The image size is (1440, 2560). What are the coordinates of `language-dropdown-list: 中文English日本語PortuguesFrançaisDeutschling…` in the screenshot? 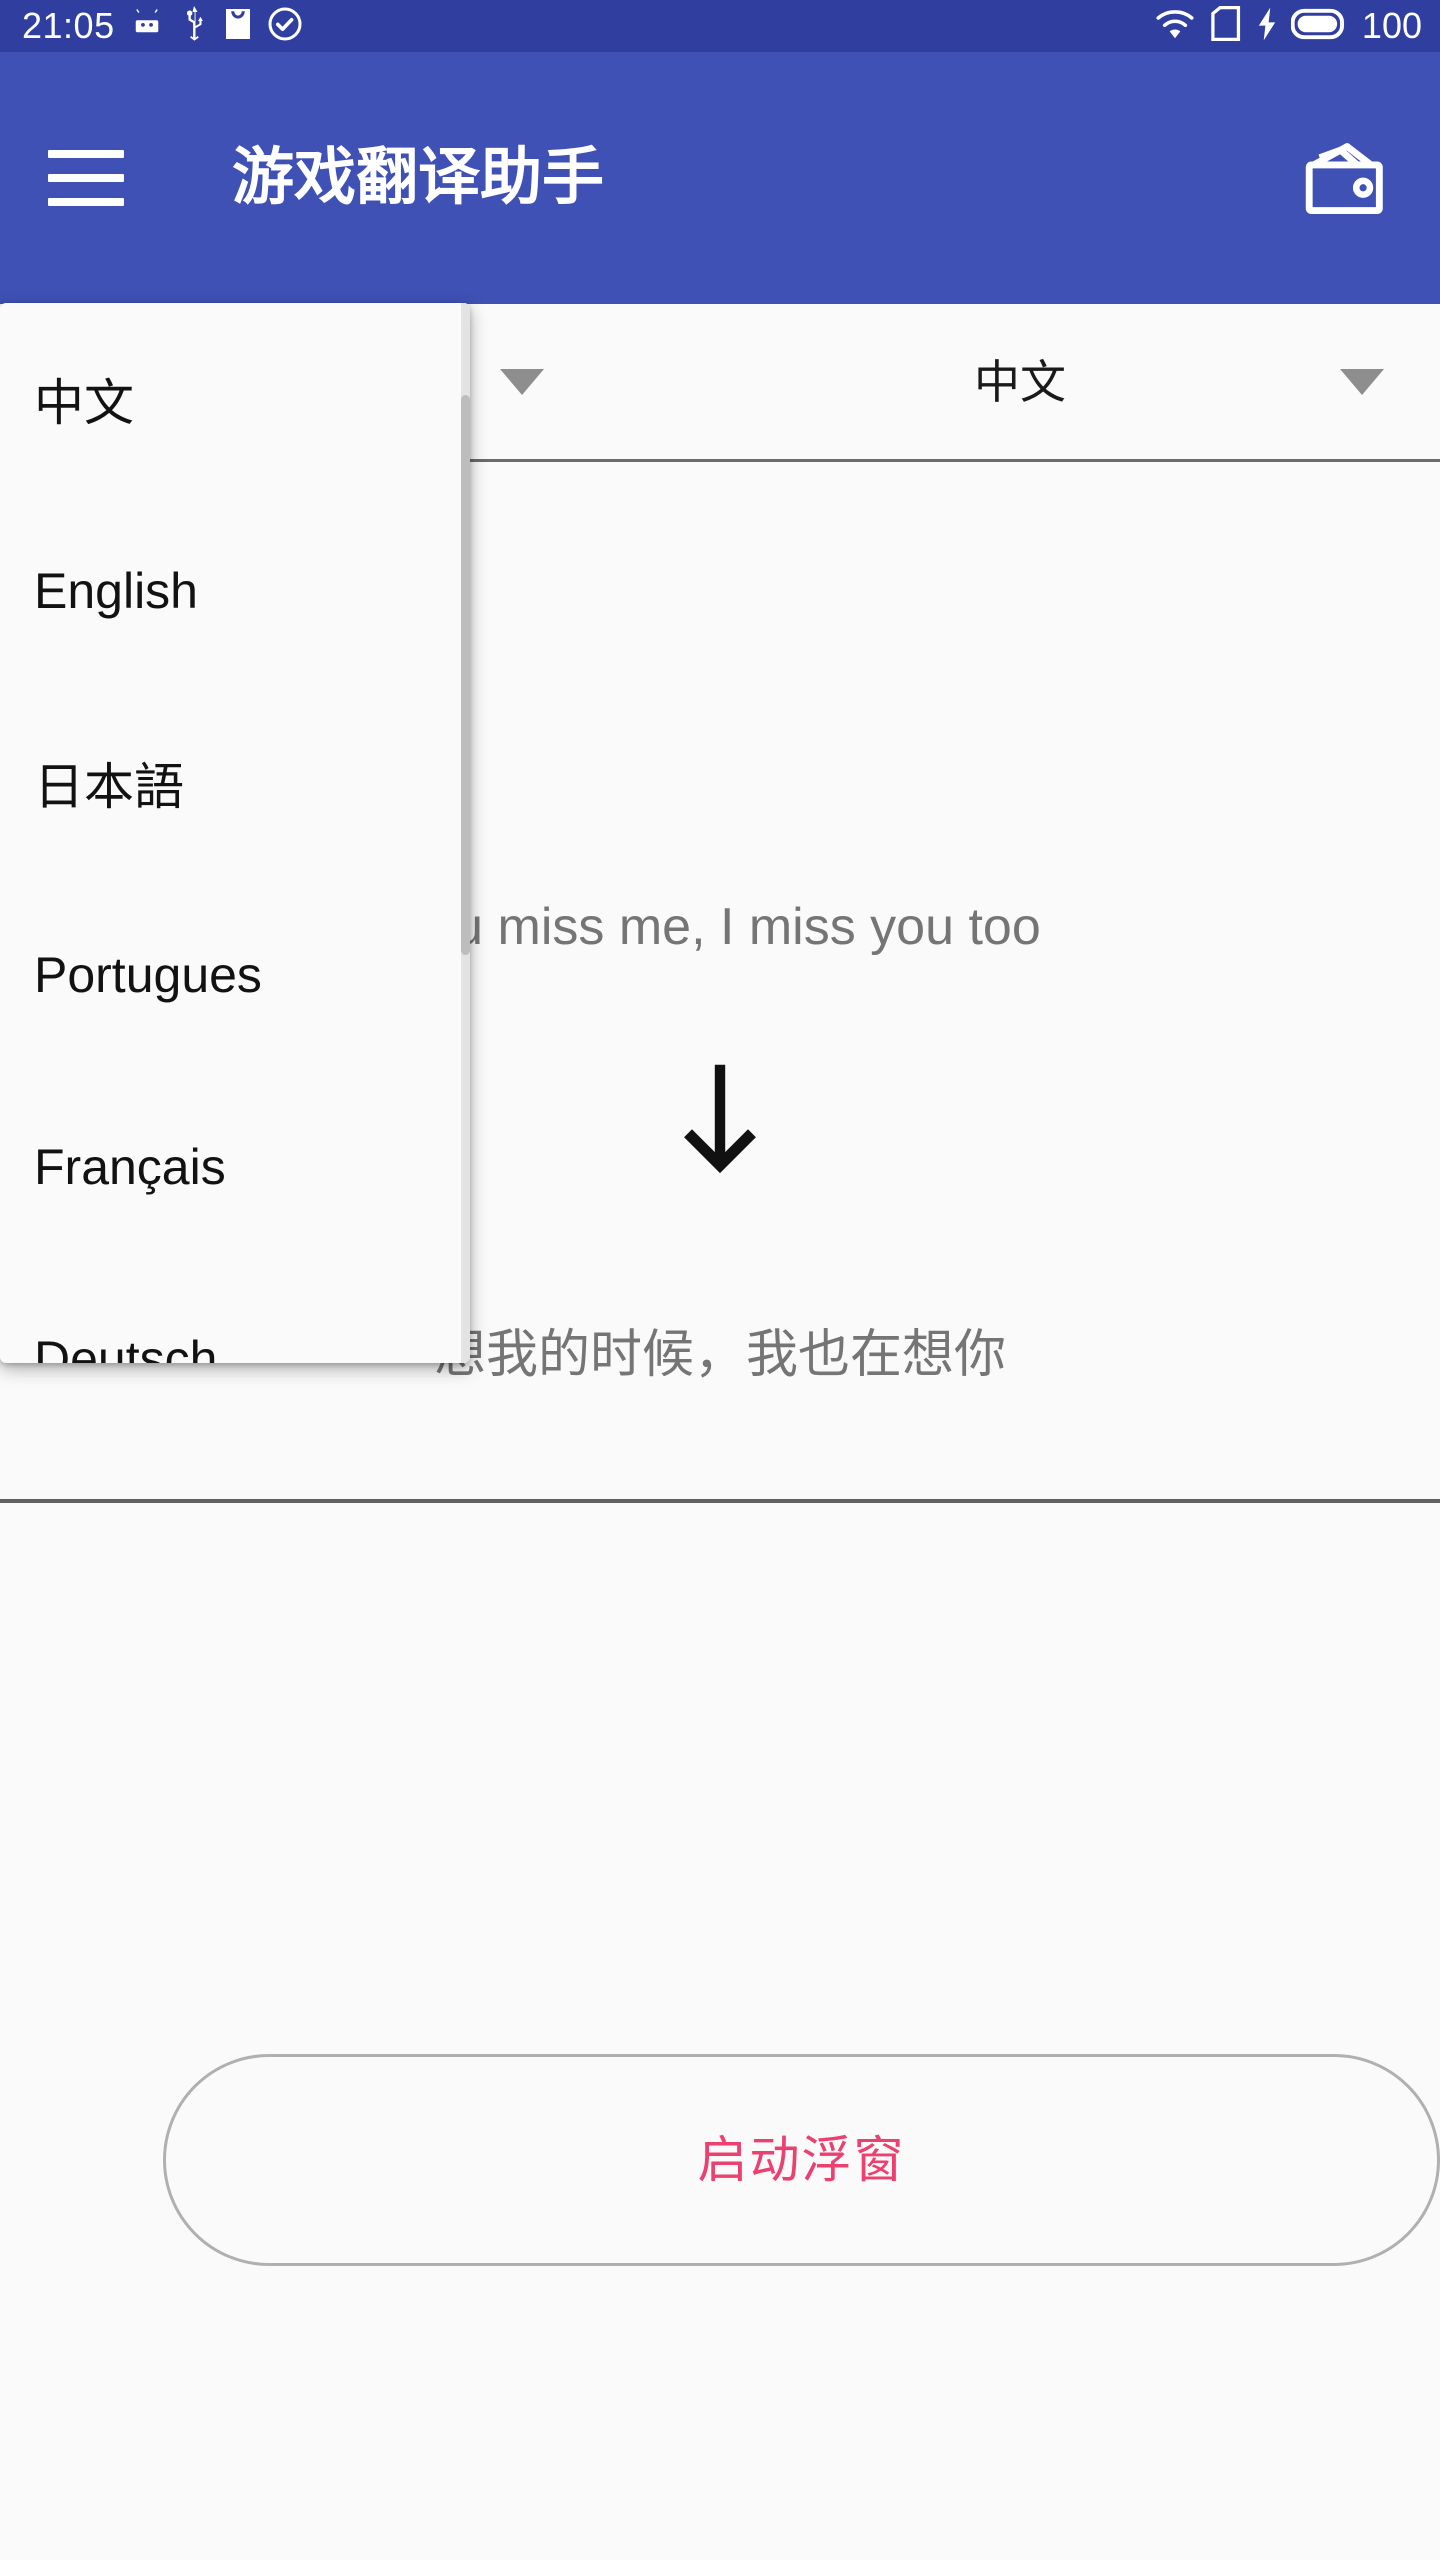 It's located at (235, 833).